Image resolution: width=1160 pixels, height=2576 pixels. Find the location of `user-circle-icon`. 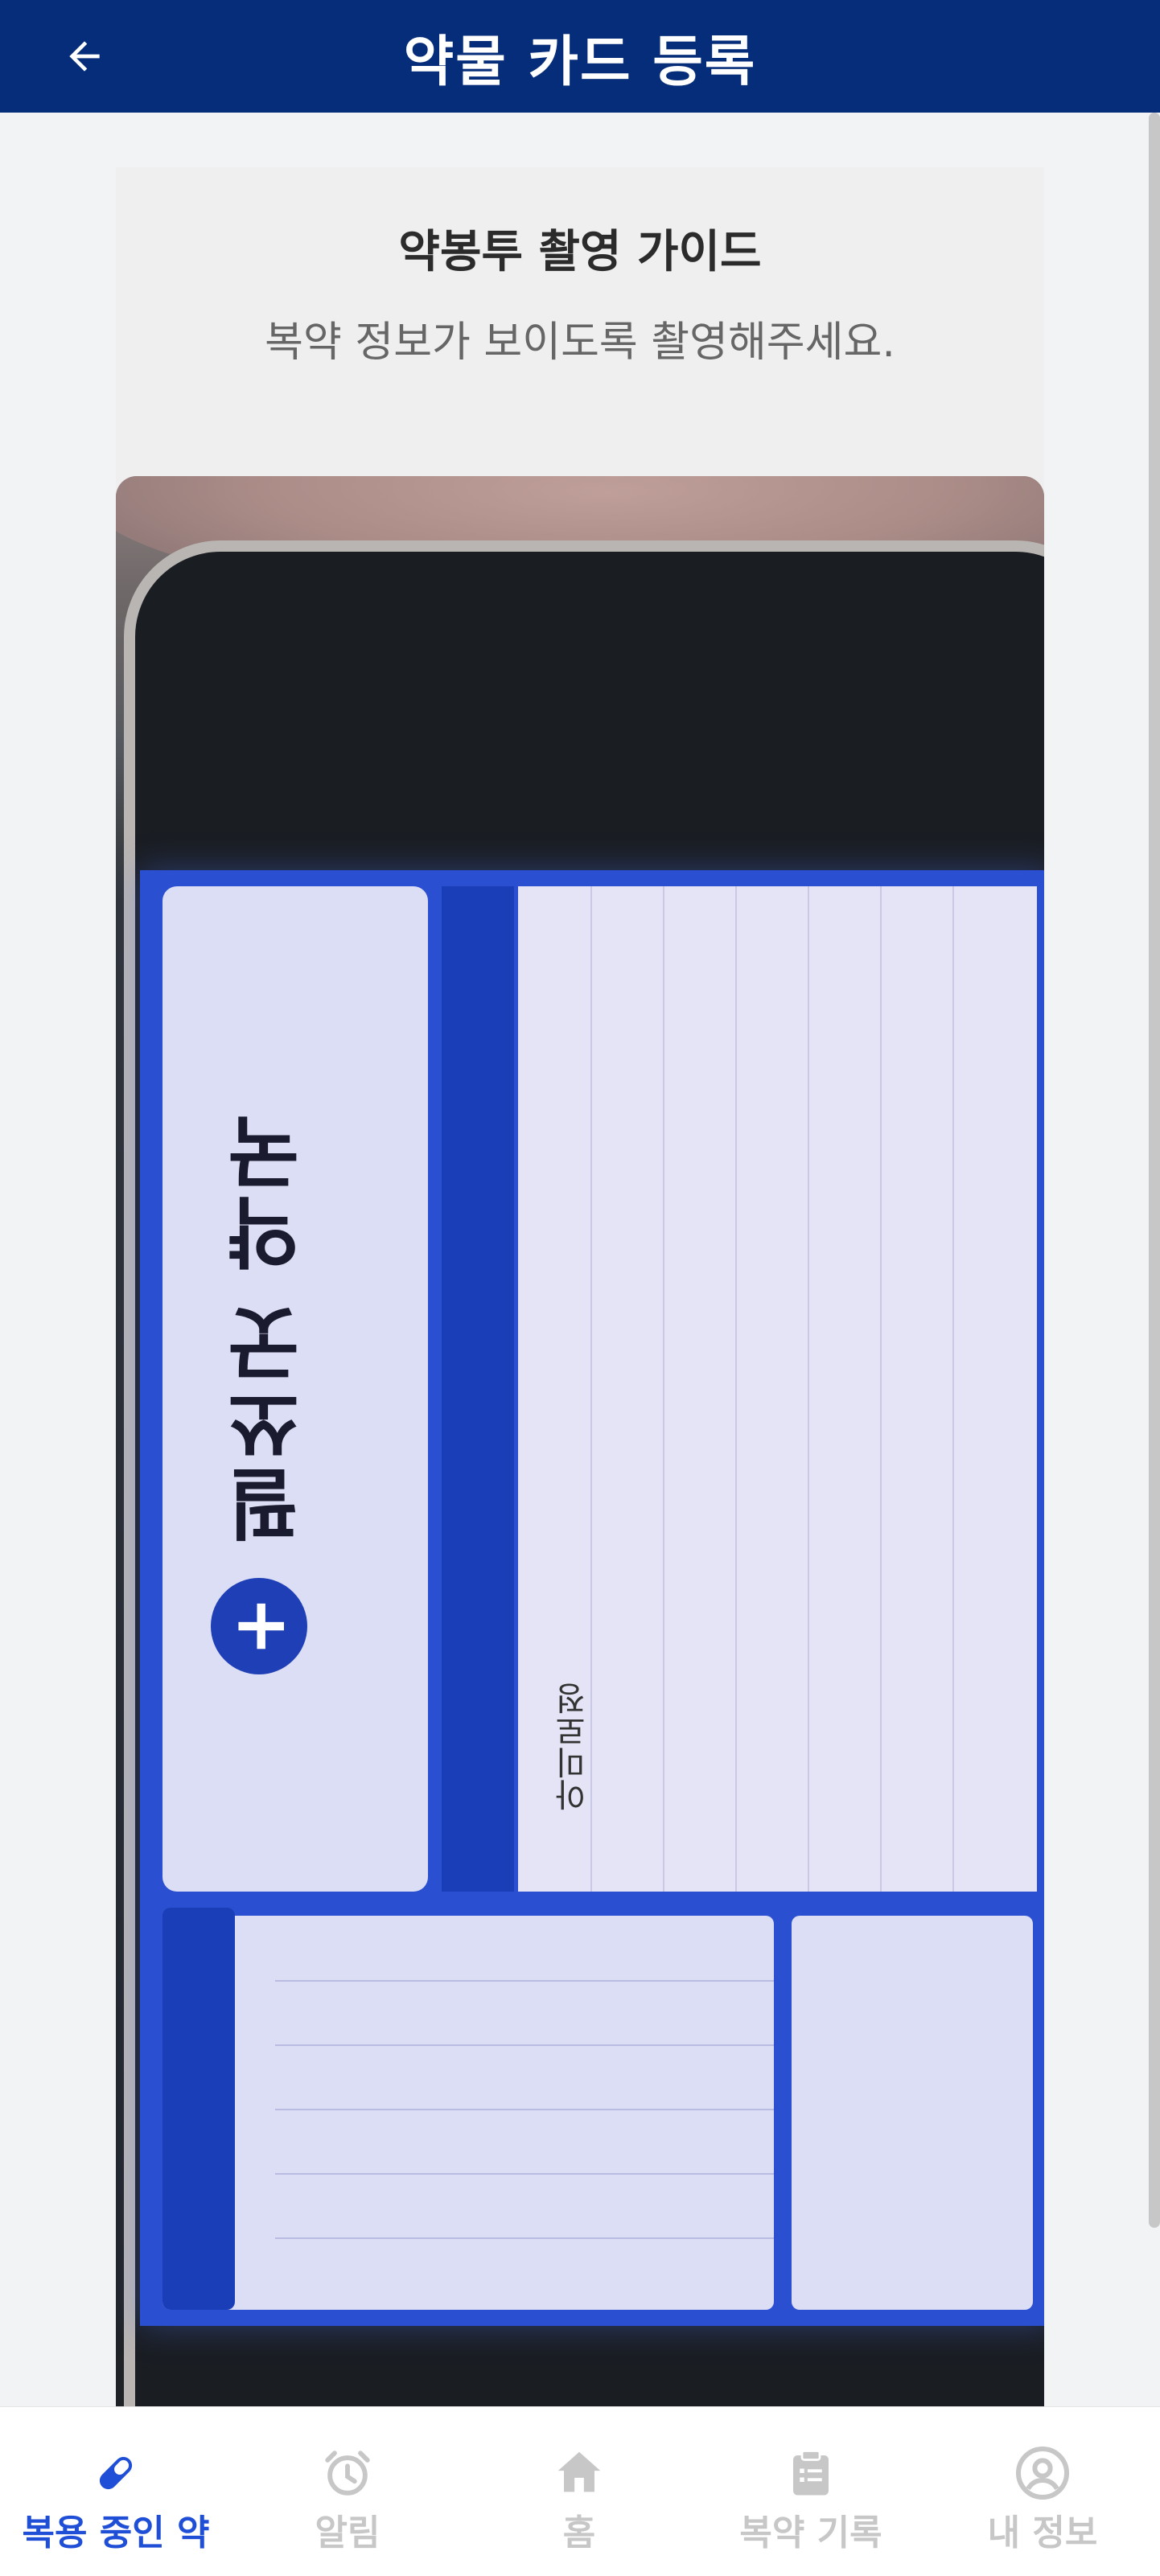

user-circle-icon is located at coordinates (1042, 2473).